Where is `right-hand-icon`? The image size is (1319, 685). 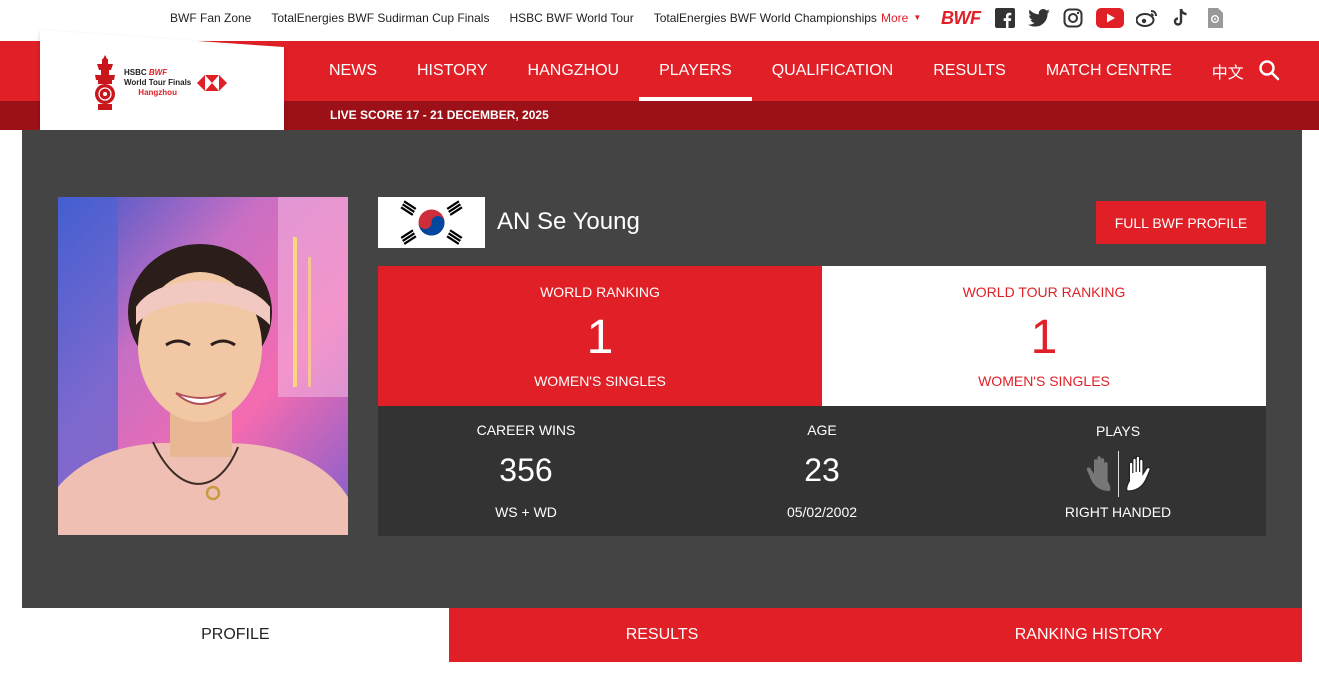 right-hand-icon is located at coordinates (1138, 473).